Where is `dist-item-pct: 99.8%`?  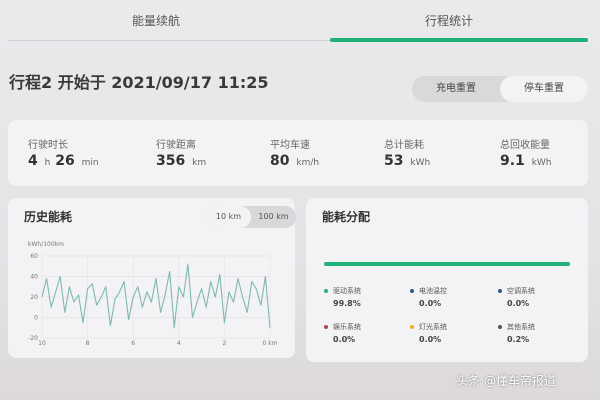
dist-item-pct: 99.8% is located at coordinates (347, 303).